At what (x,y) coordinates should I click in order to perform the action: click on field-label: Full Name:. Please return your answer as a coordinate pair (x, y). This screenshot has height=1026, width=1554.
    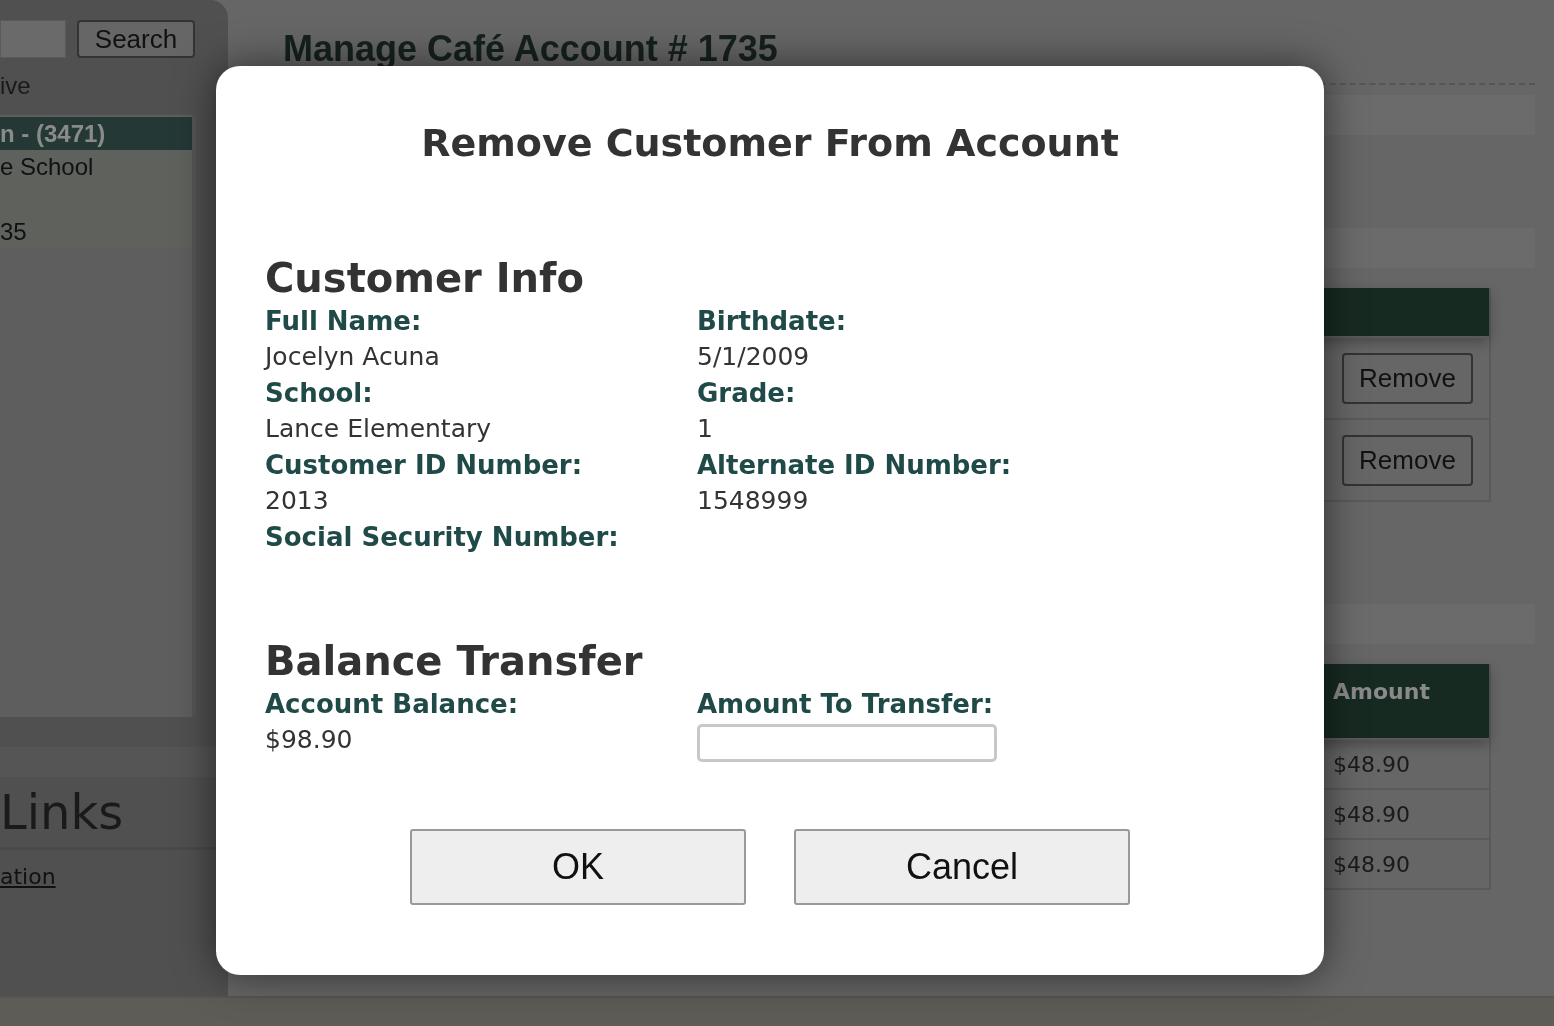
    Looking at the image, I should click on (343, 321).